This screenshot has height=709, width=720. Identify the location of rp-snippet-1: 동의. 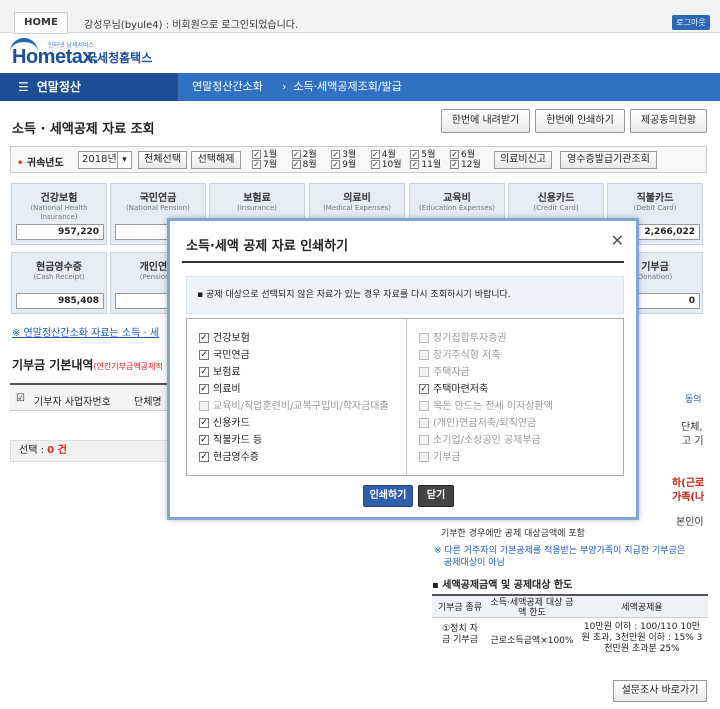
(693, 400).